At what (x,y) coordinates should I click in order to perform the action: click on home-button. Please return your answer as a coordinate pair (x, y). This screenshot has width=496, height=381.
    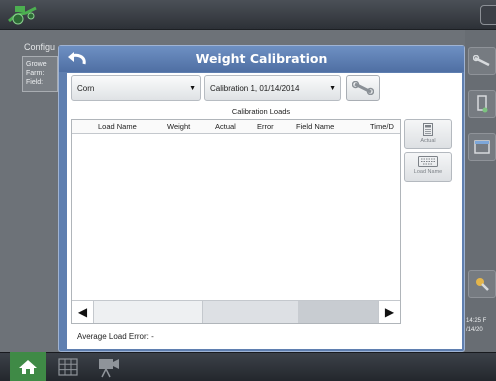
    Looking at the image, I should click on (28, 366).